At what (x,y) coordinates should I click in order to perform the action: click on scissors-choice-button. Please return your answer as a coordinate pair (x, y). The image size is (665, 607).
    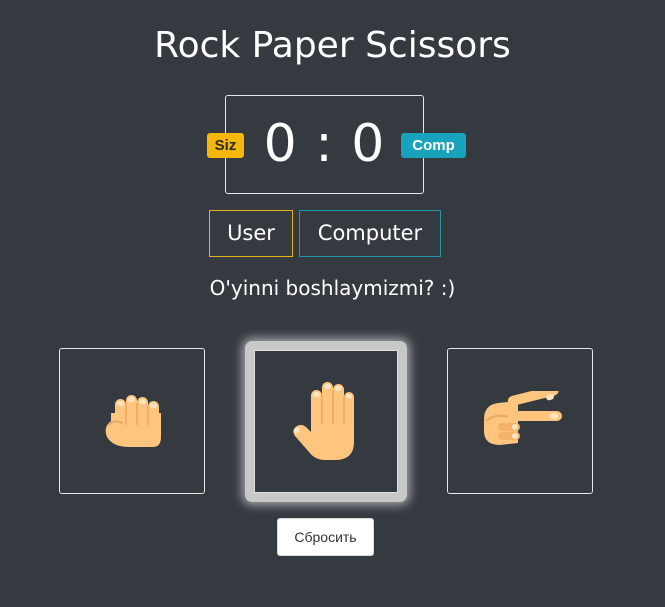
    Looking at the image, I should click on (520, 421).